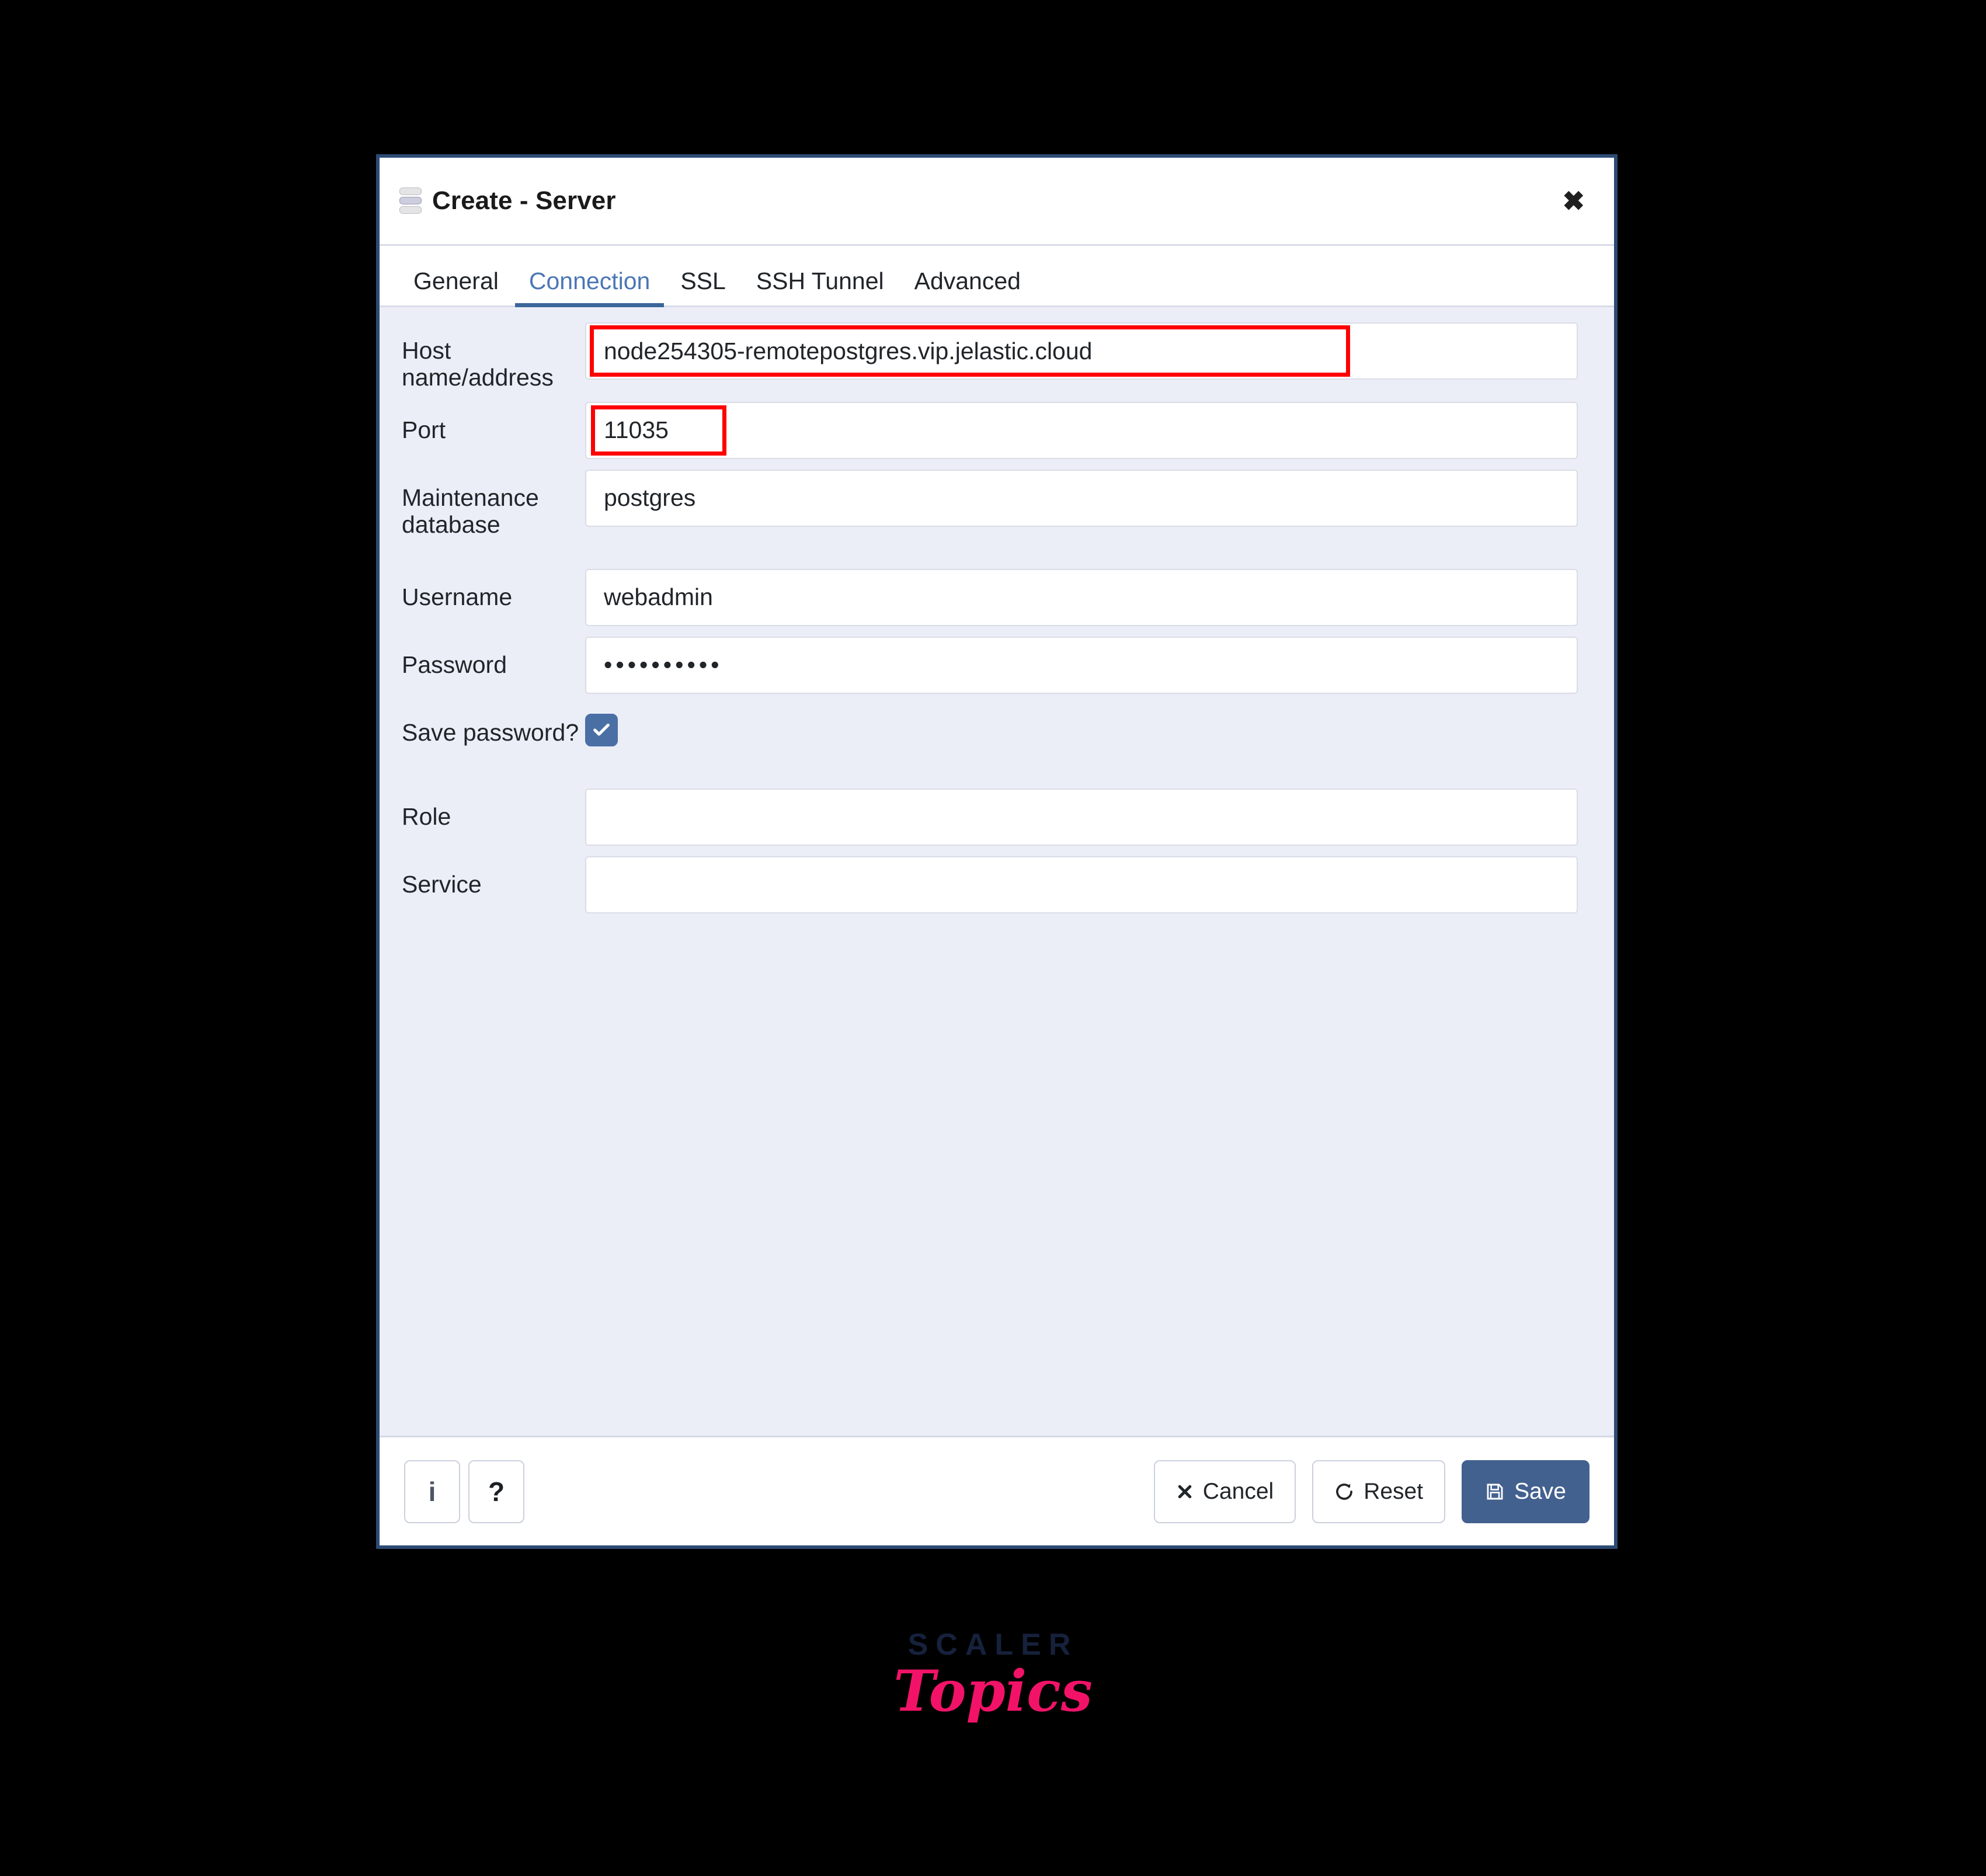 This screenshot has height=1876, width=1986. I want to click on host-input, so click(1081, 351).